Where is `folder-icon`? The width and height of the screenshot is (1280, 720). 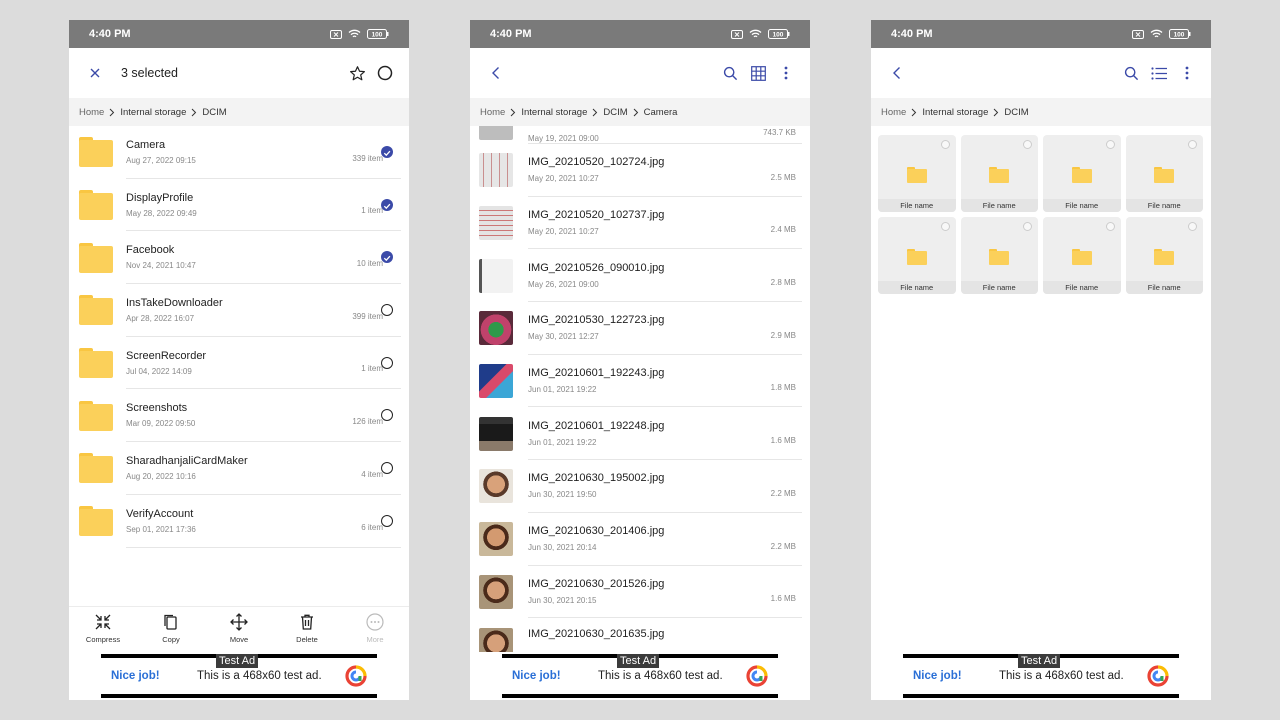
folder-icon is located at coordinates (96, 521).